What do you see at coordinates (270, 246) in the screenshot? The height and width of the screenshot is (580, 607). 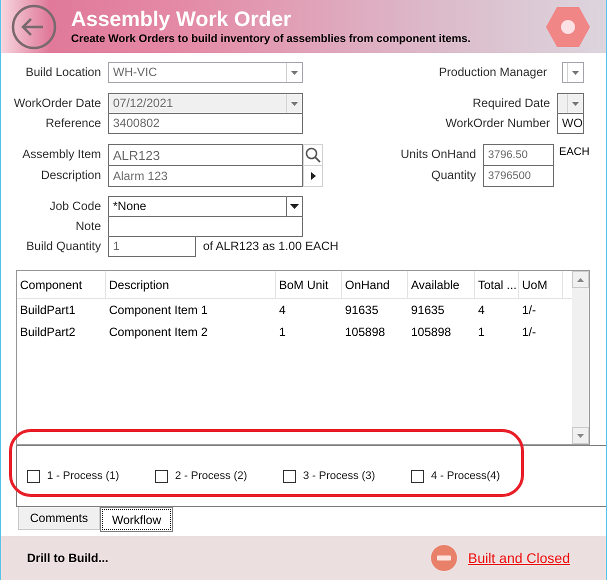 I see `build-quantity-hint: of ALR123 as 1.00 EACH` at bounding box center [270, 246].